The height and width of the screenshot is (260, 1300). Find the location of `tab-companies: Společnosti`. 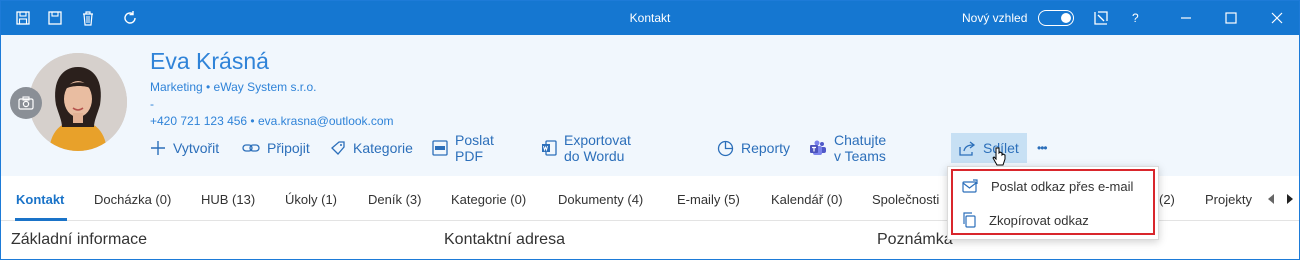

tab-companies: Společnosti is located at coordinates (905, 199).